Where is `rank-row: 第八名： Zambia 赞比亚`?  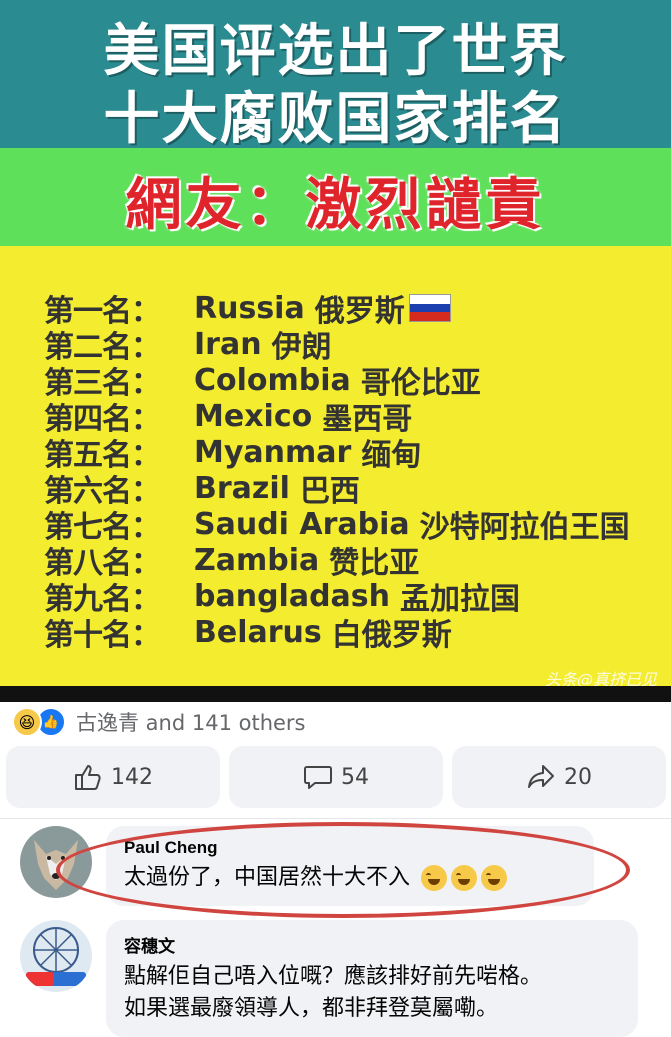
rank-row: 第八名： Zambia 赞比亚 is located at coordinates (231, 562).